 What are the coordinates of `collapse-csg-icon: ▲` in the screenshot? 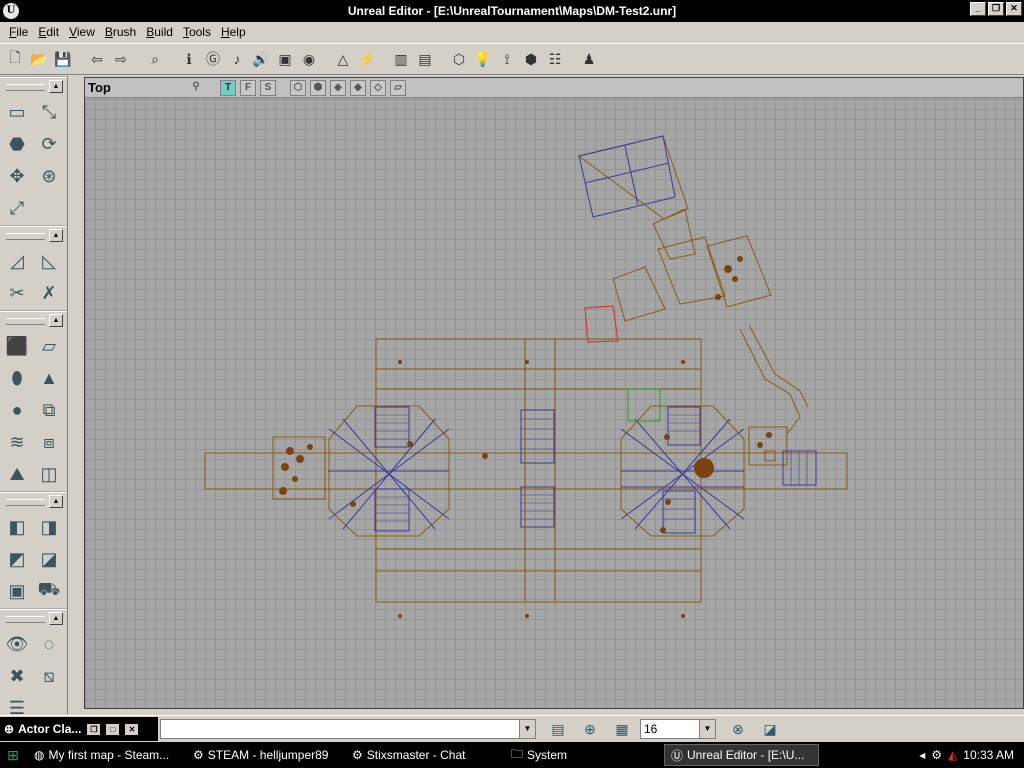 It's located at (56, 501).